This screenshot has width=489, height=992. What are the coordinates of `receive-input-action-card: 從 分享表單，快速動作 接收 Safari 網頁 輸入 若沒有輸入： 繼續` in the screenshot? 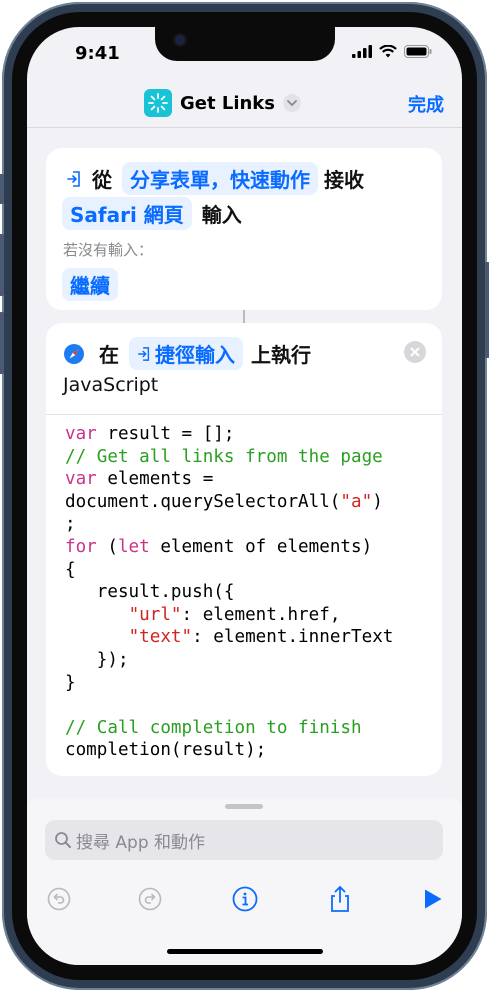 It's located at (244, 229).